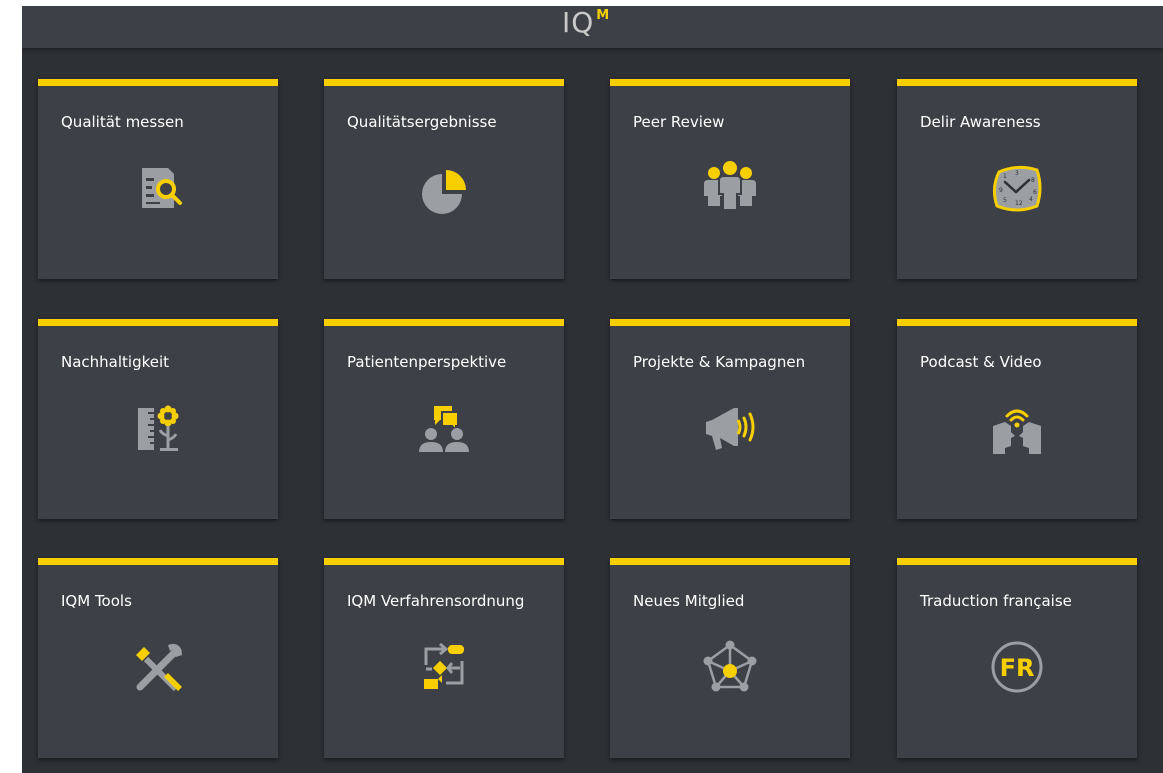  What do you see at coordinates (1035, 192) in the screenshot?
I see `svg-text: 6` at bounding box center [1035, 192].